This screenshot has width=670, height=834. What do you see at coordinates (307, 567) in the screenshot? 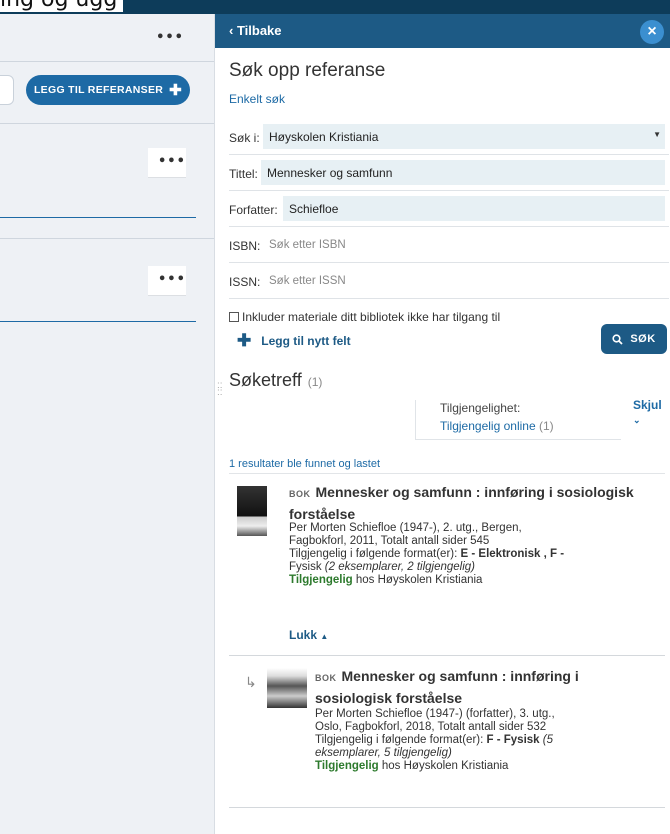
I see `result-format-value: Fysisk` at bounding box center [307, 567].